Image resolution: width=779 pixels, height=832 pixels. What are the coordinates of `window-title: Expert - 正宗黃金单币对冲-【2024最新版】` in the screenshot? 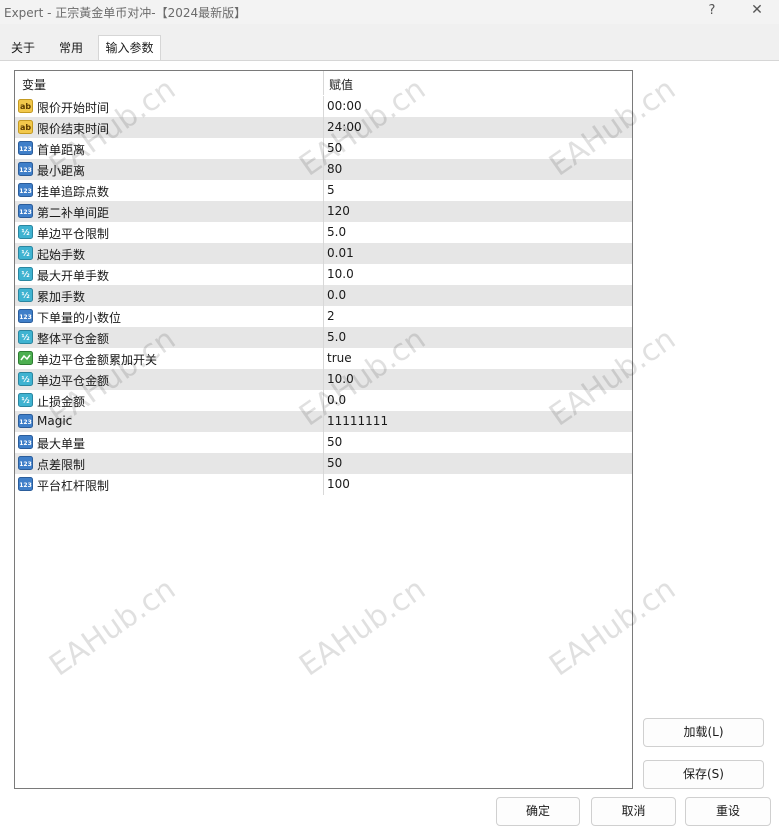 It's located at (125, 13).